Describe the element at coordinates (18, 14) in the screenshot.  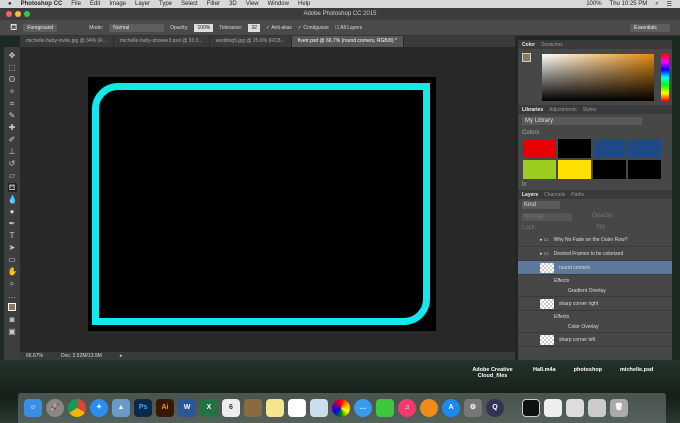
I see `minimize-button` at that location.